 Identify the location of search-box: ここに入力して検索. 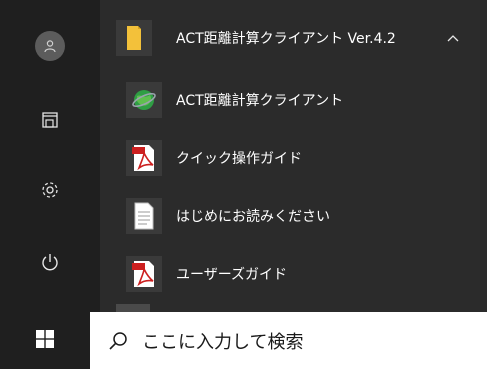
(288, 340).